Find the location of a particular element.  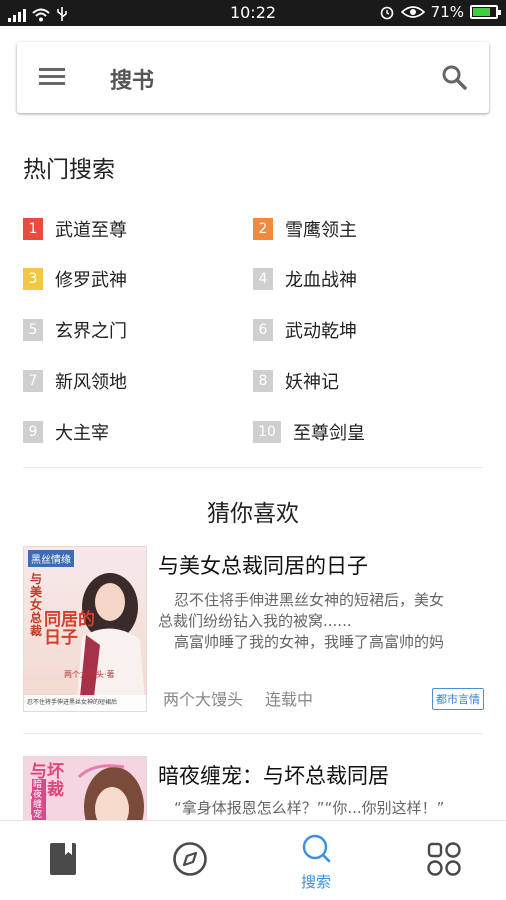

hot-search-name: 雪鹰领主 is located at coordinates (321, 230).